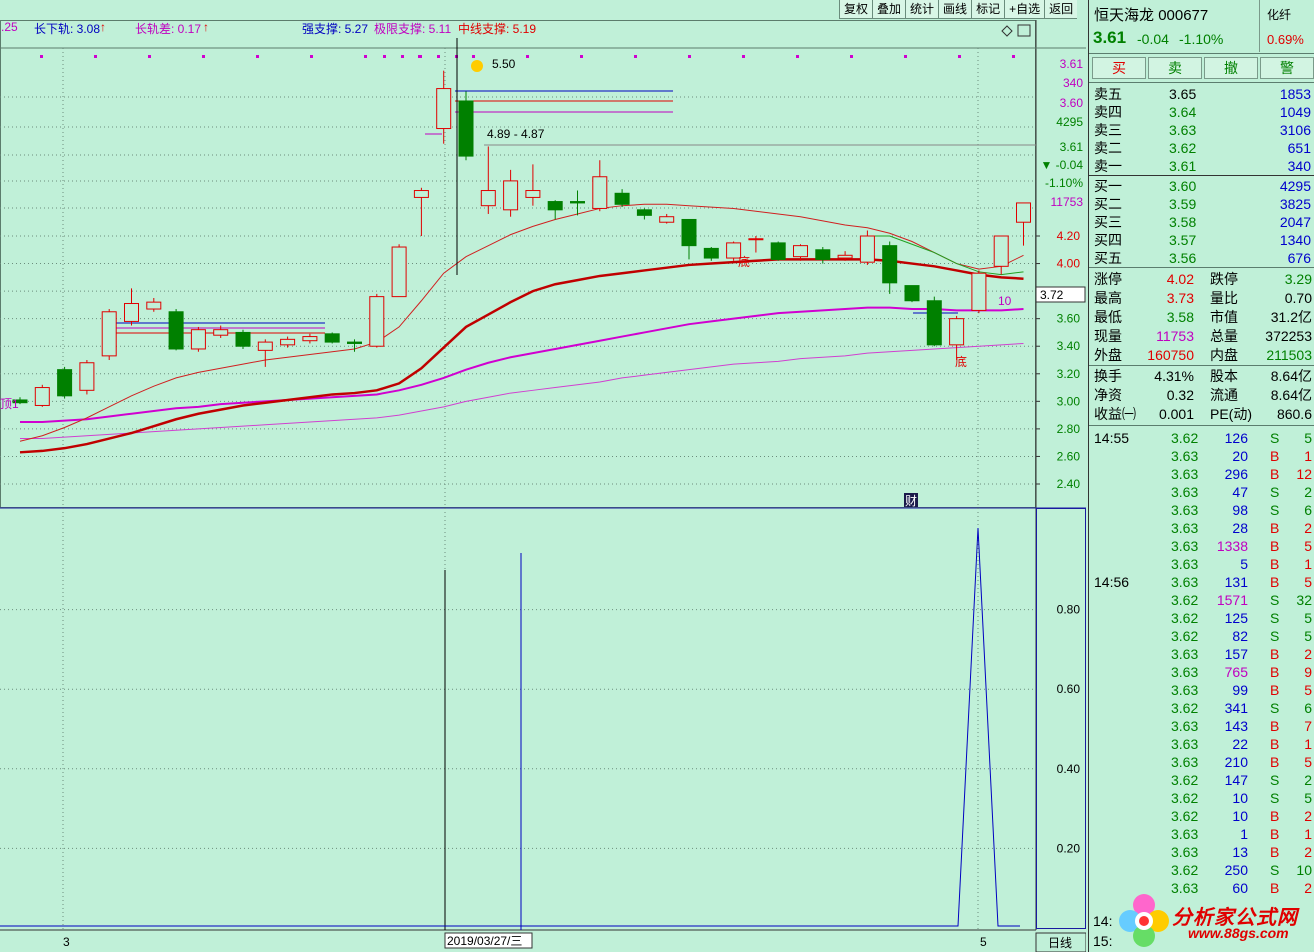 The image size is (1314, 952). Describe the element at coordinates (1183, 166) in the screenshot. I see `level-price: 3.61` at that location.